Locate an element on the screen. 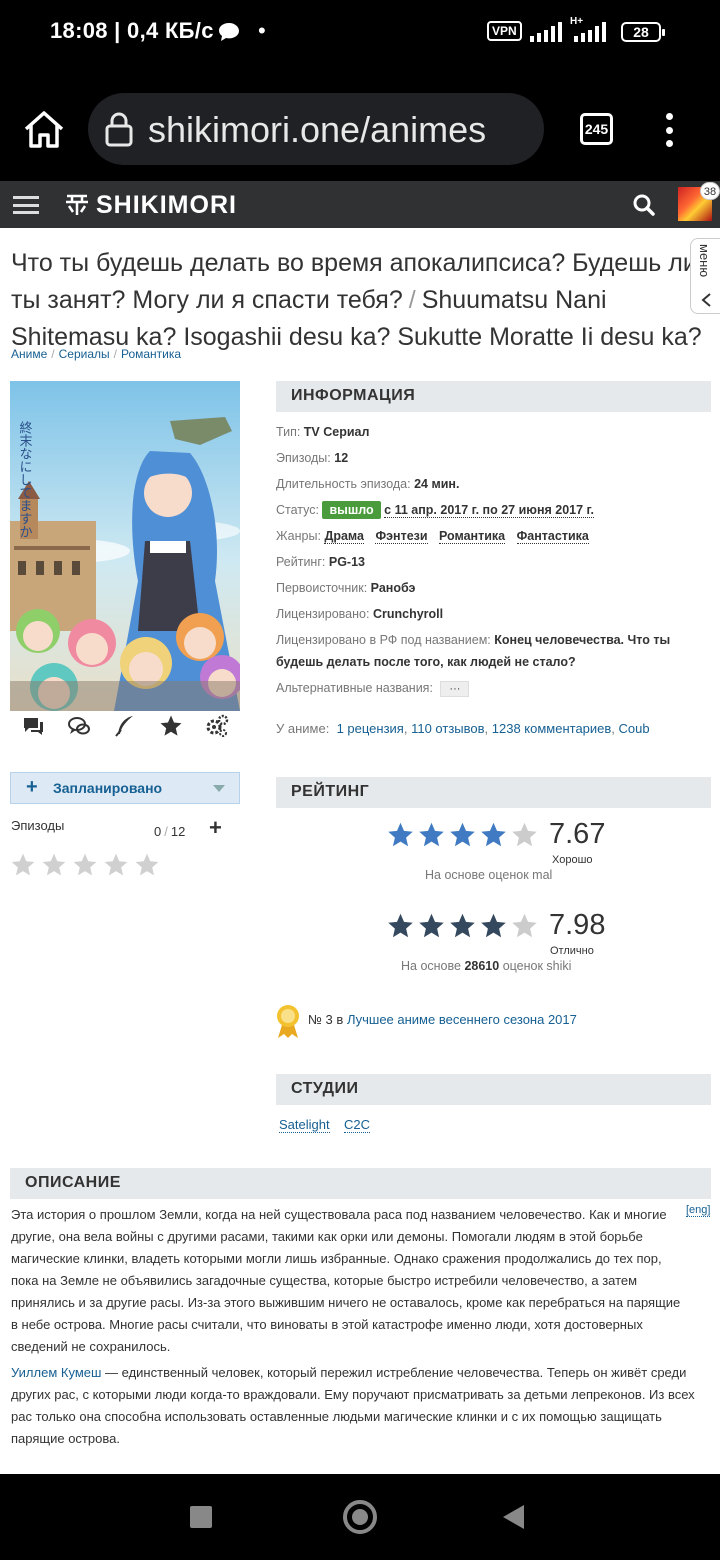 Image resolution: width=720 pixels, height=1560 pixels. search-icon is located at coordinates (644, 205).